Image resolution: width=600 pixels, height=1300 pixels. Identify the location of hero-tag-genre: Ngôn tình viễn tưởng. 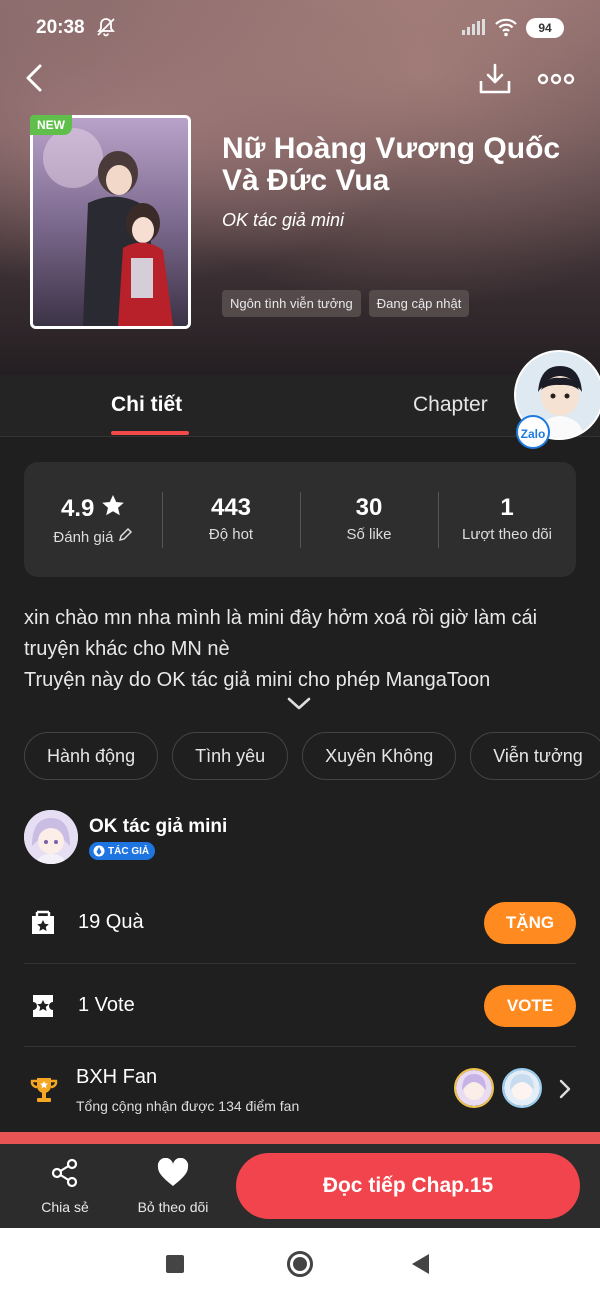
(291, 303).